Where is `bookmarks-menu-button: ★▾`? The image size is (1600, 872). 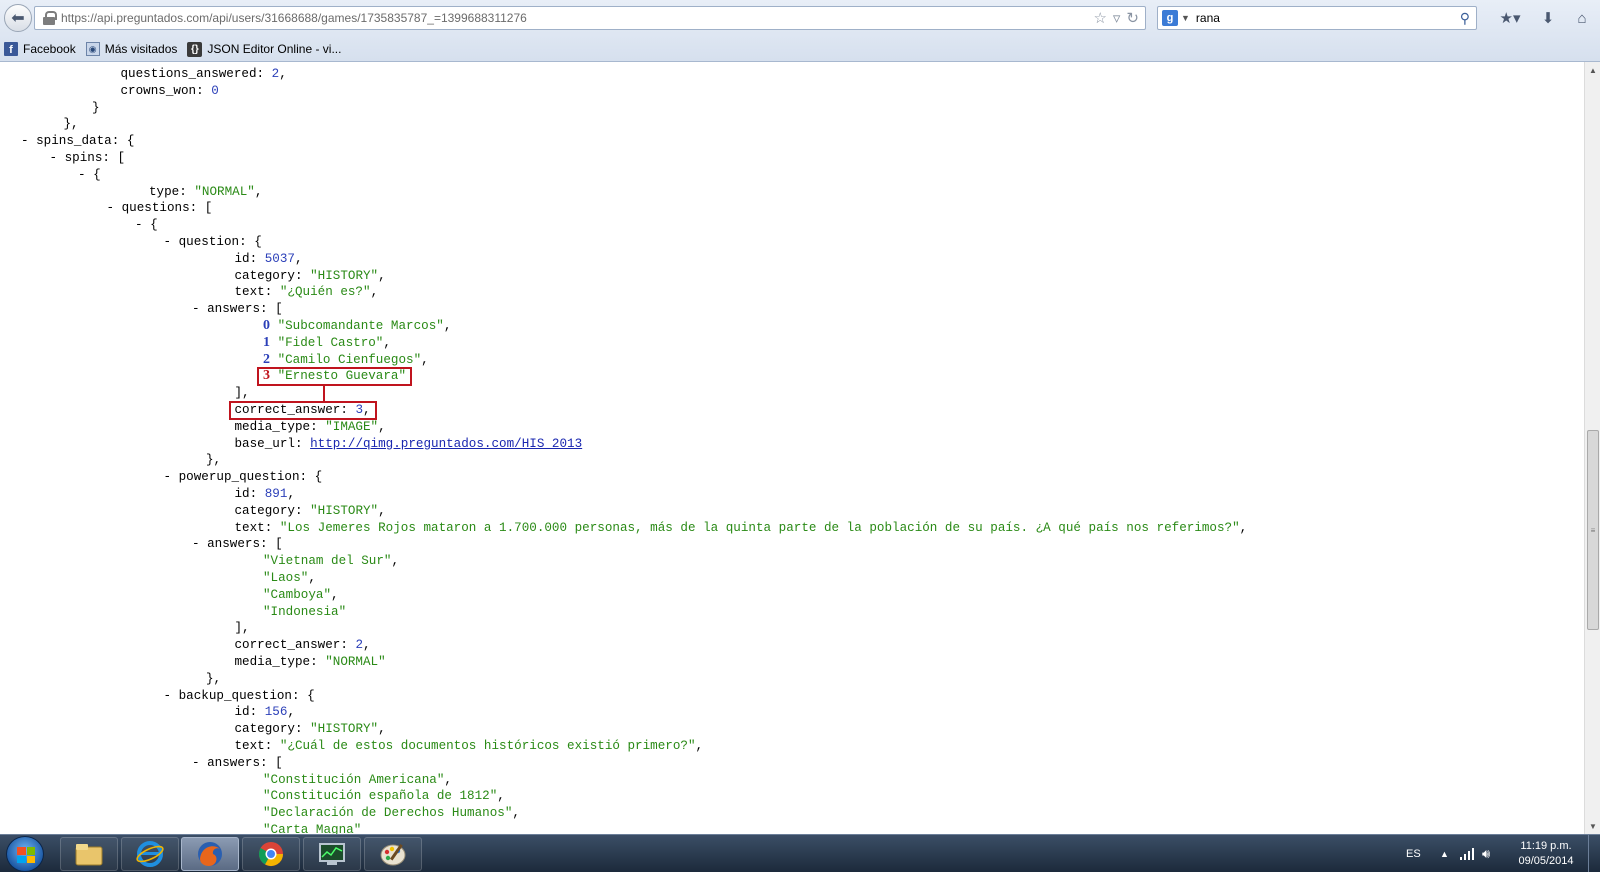 bookmarks-menu-button: ★▾ is located at coordinates (1510, 18).